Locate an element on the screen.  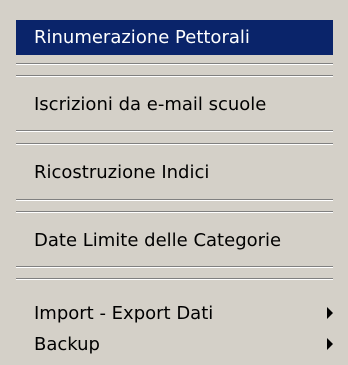
menu-item-iscrizioni-email-scuole: Iscrizioni da e-mail scuole is located at coordinates (174, 104).